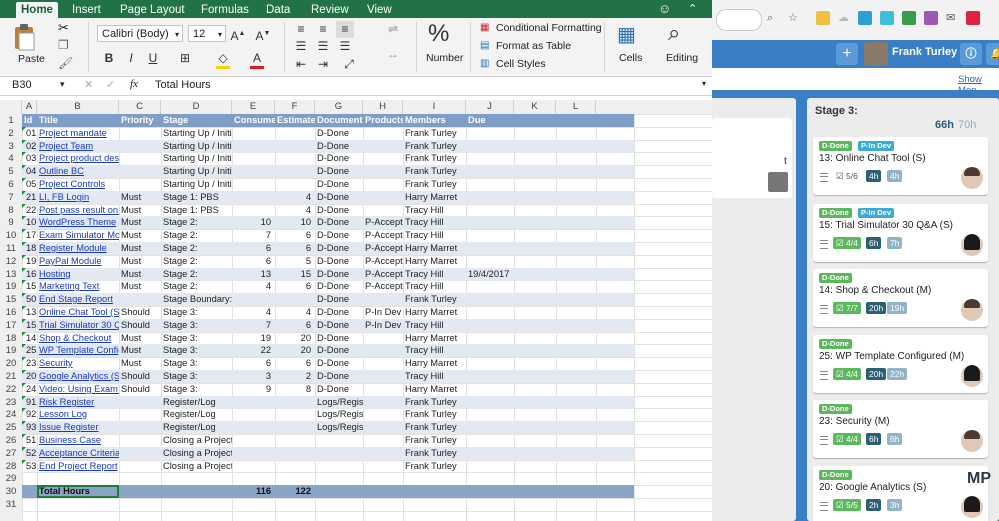  I want to click on cell-members: Tracy Hill, so click(434, 286).